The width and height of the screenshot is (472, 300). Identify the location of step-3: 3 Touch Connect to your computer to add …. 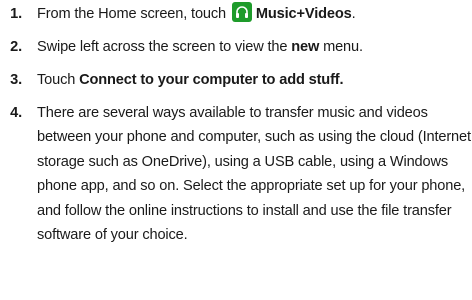
(236, 80).